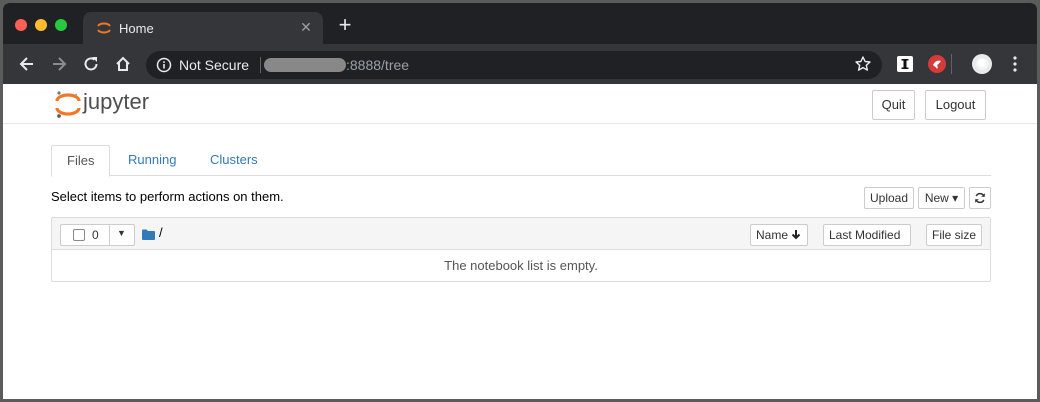 The width and height of the screenshot is (1040, 402). Describe the element at coordinates (27, 64) in the screenshot. I see `back-arrow-icon` at that location.